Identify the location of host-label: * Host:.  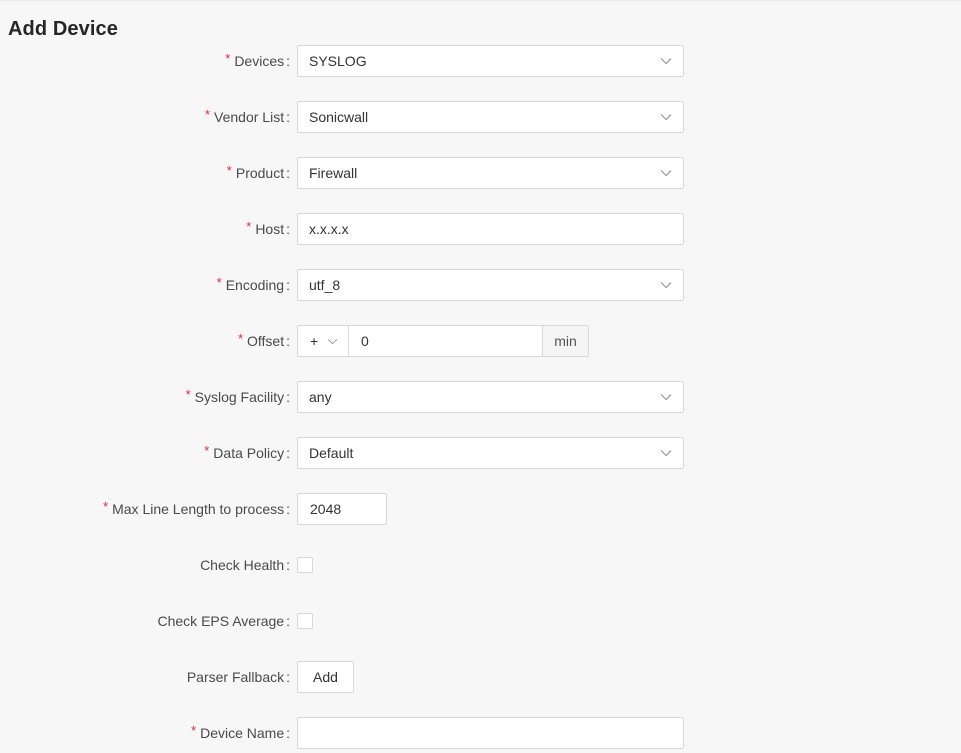
(268, 228).